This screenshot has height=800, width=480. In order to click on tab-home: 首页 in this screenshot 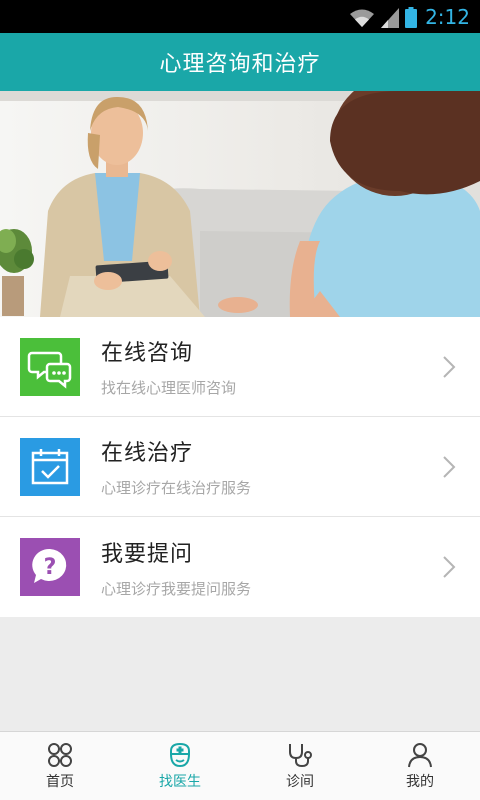, I will do `click(60, 766)`.